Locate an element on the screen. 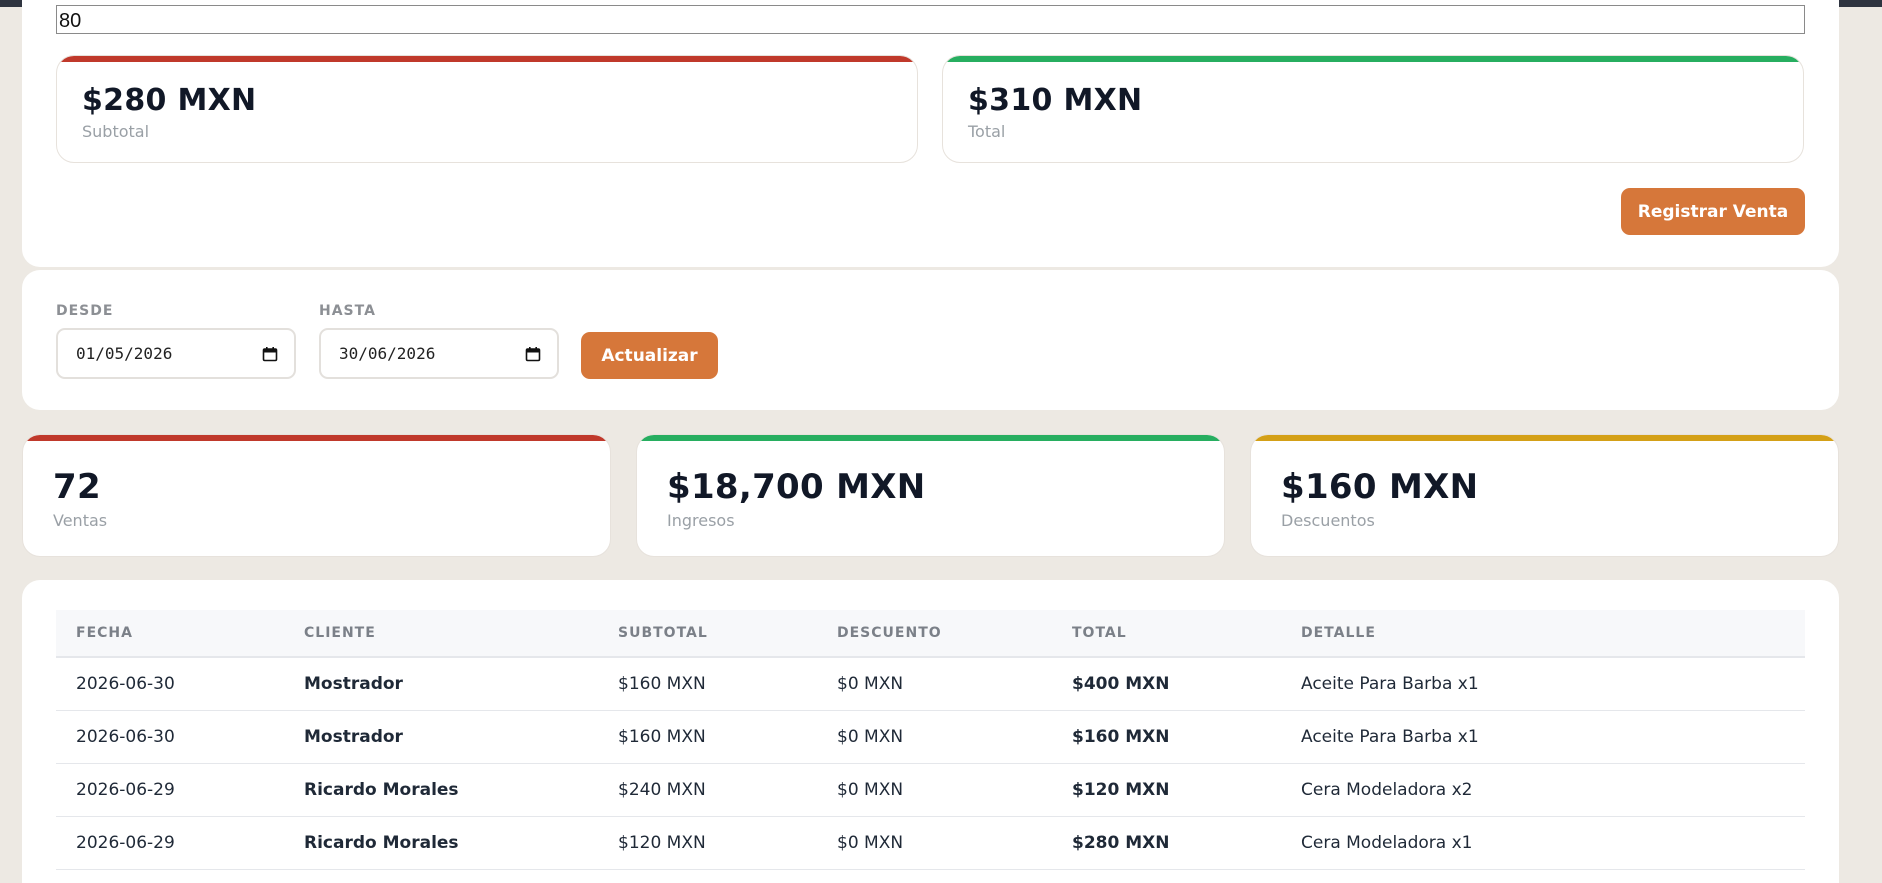 The width and height of the screenshot is (1882, 883). column-header-fecha: FECHA is located at coordinates (170, 634).